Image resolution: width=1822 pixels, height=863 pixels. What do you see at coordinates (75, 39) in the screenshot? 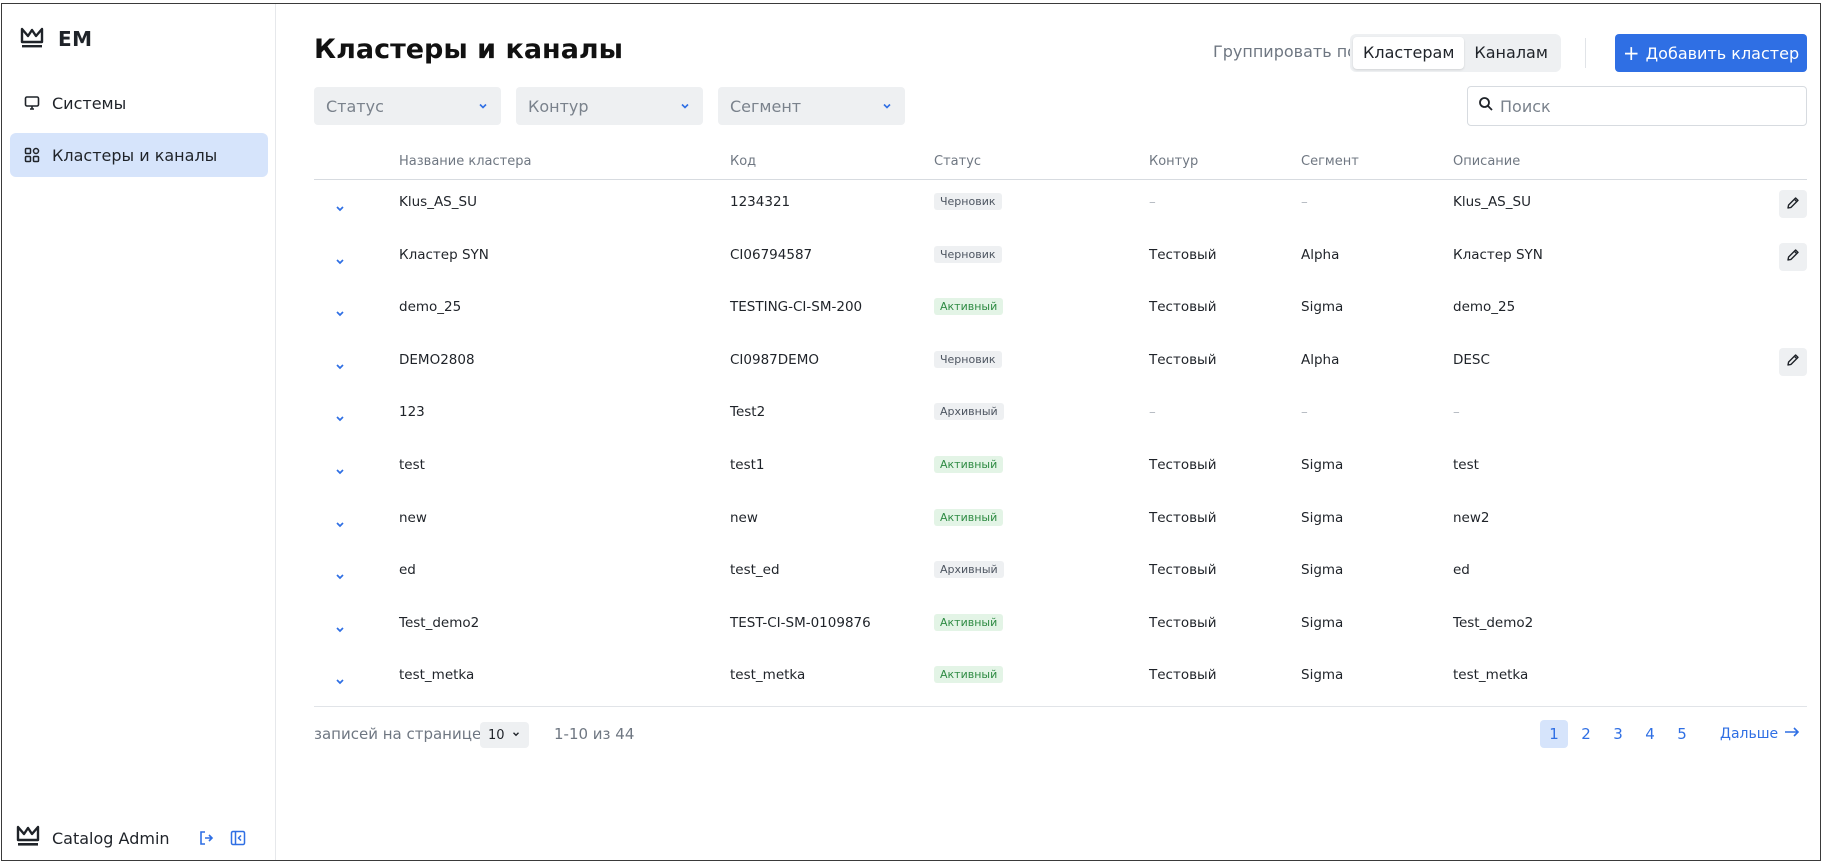
I see `brand-name: EM` at bounding box center [75, 39].